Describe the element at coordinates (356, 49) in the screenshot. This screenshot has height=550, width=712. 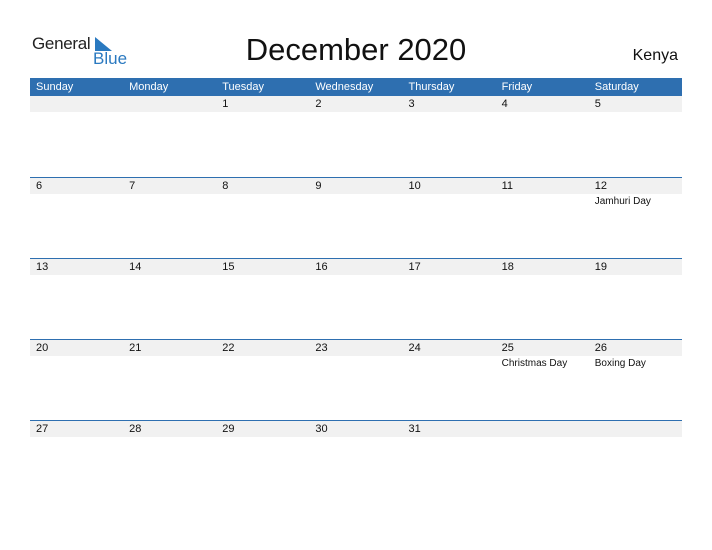
I see `page-title: December 2020` at that location.